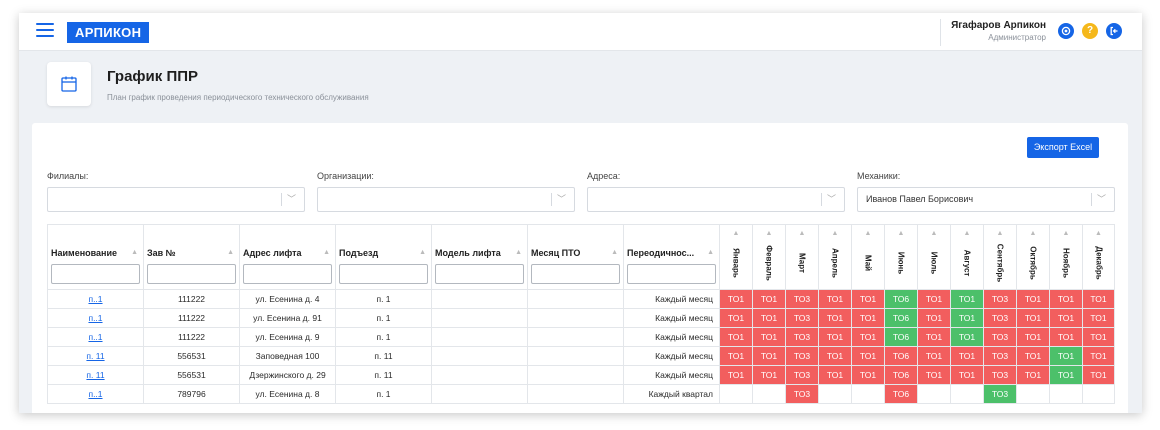  What do you see at coordinates (671, 257) in the screenshot?
I see `column-header-periodicity: Переодичнос... ▲` at bounding box center [671, 257].